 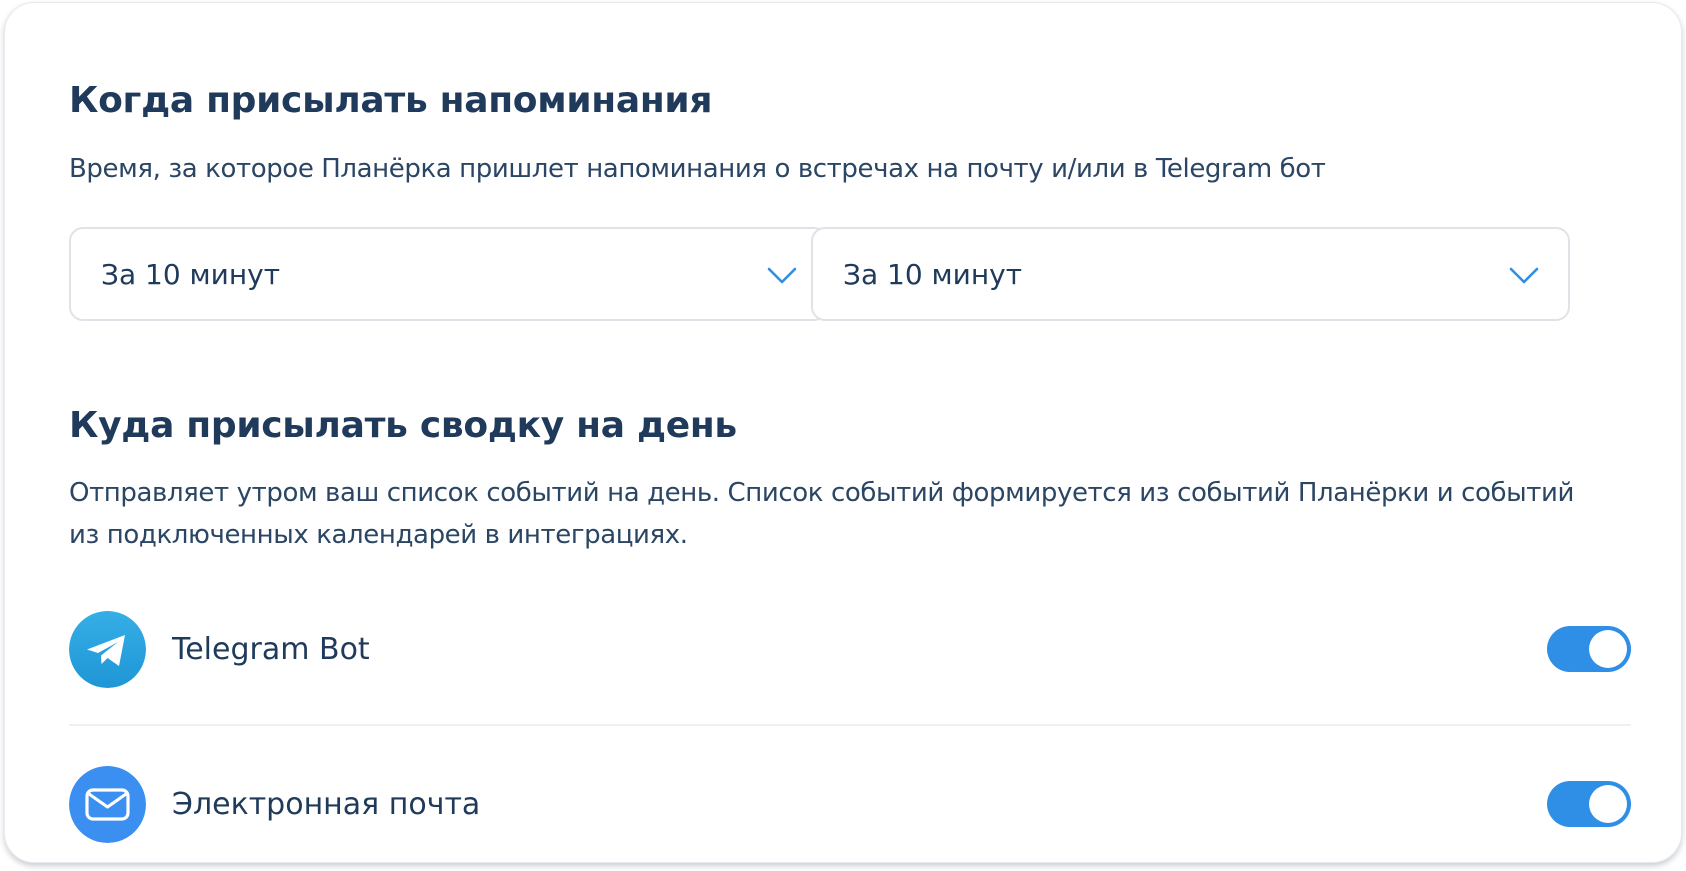 I want to click on telegram-toggle, so click(x=1589, y=649).